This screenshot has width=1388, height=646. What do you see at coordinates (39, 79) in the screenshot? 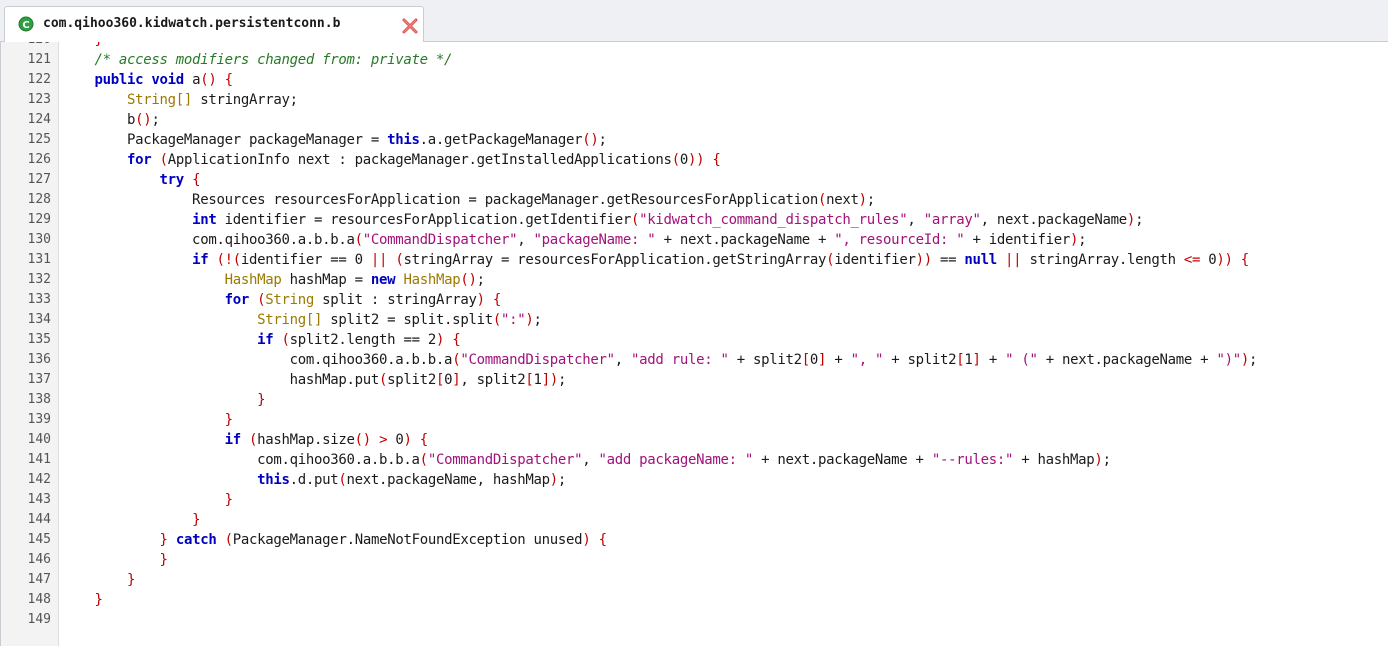
I see `line-number: 122` at bounding box center [39, 79].